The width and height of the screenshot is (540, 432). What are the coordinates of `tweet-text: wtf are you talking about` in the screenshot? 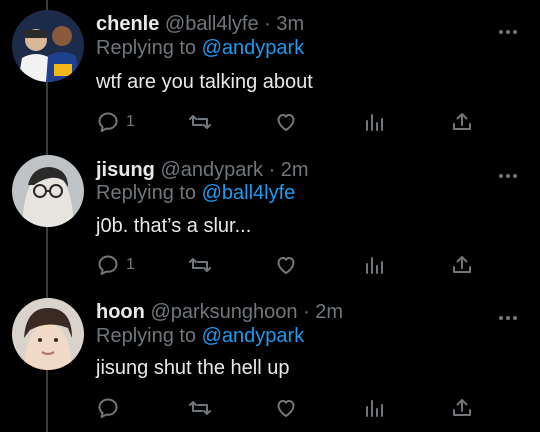 It's located at (204, 82).